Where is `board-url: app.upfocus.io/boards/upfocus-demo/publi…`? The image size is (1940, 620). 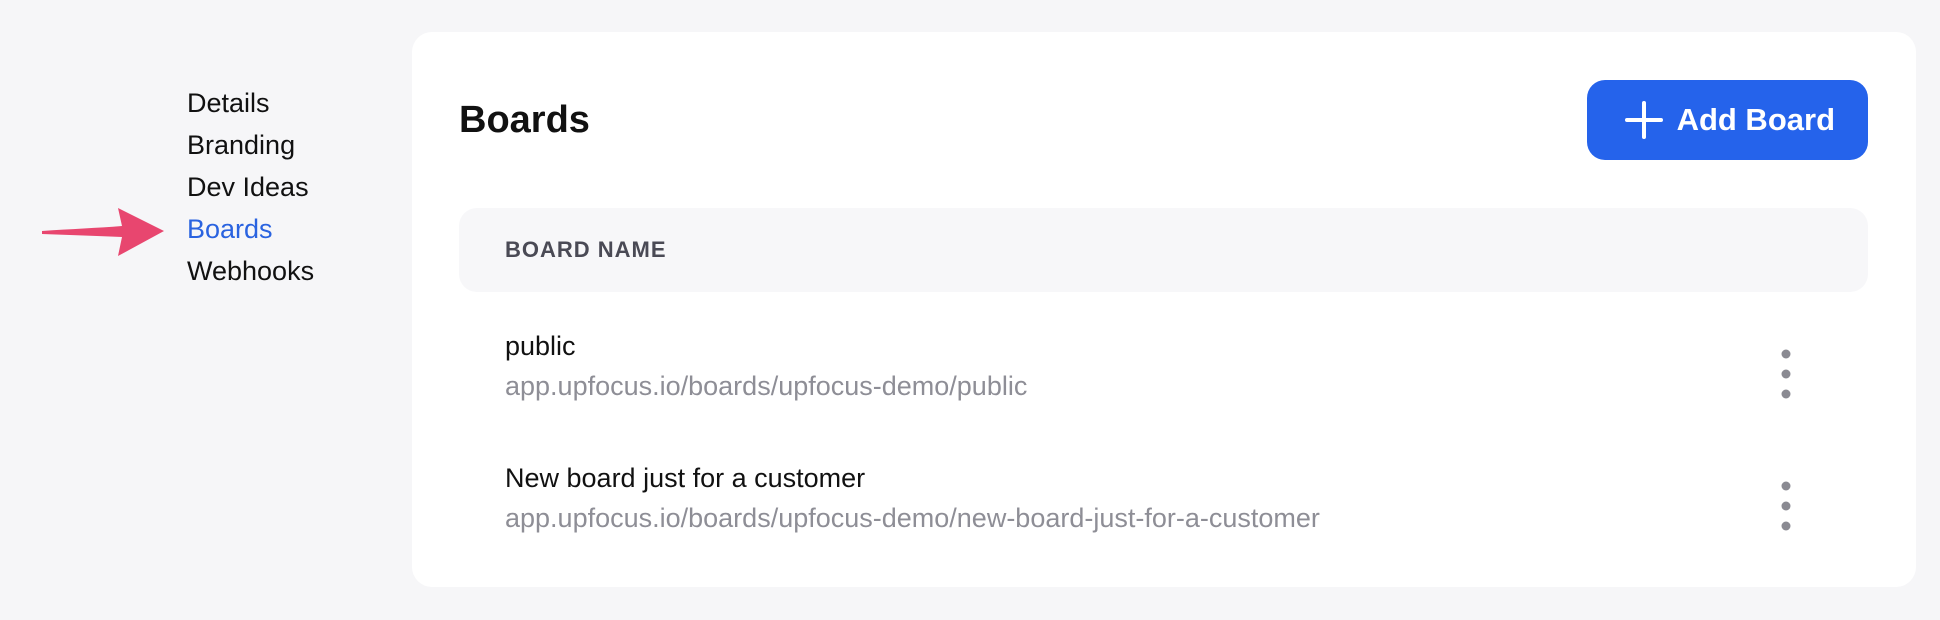
board-url: app.upfocus.io/boards/upfocus-demo/publi… is located at coordinates (766, 386).